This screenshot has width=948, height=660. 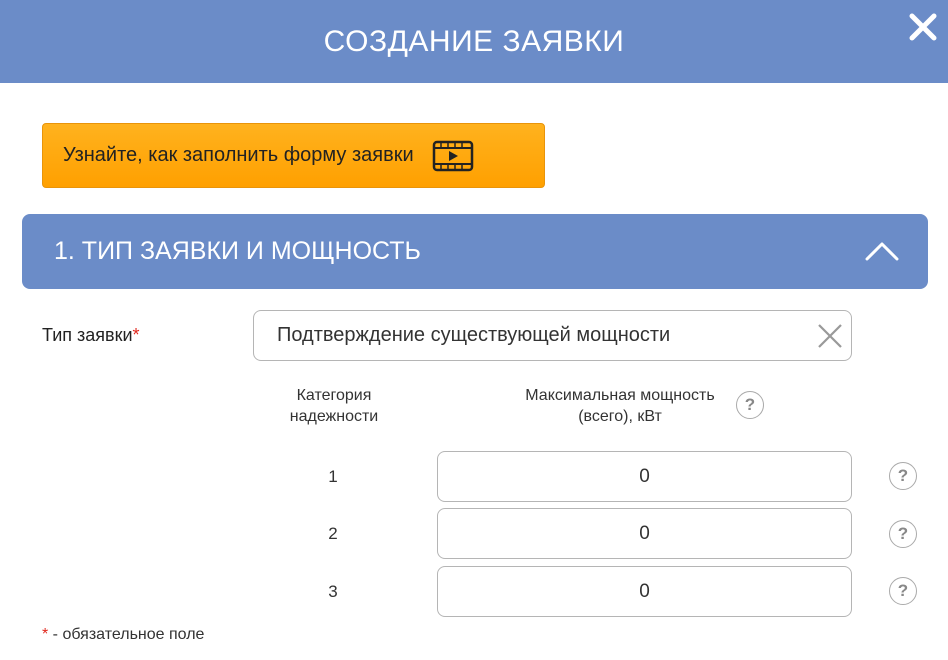 What do you see at coordinates (333, 533) in the screenshot?
I see `category-2-label: 2` at bounding box center [333, 533].